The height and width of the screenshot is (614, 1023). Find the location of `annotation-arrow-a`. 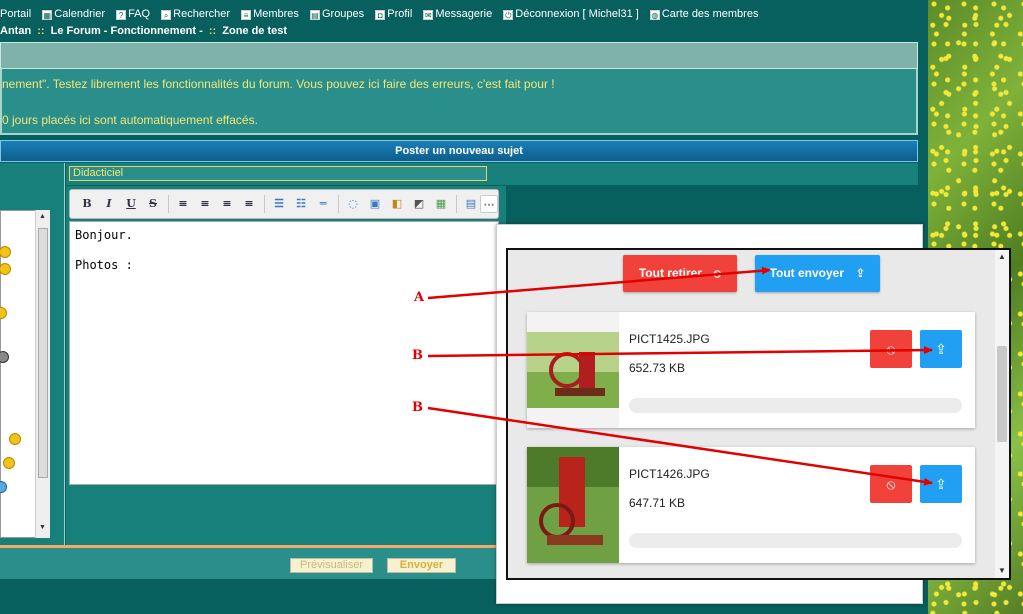

annotation-arrow-a is located at coordinates (599, 283).